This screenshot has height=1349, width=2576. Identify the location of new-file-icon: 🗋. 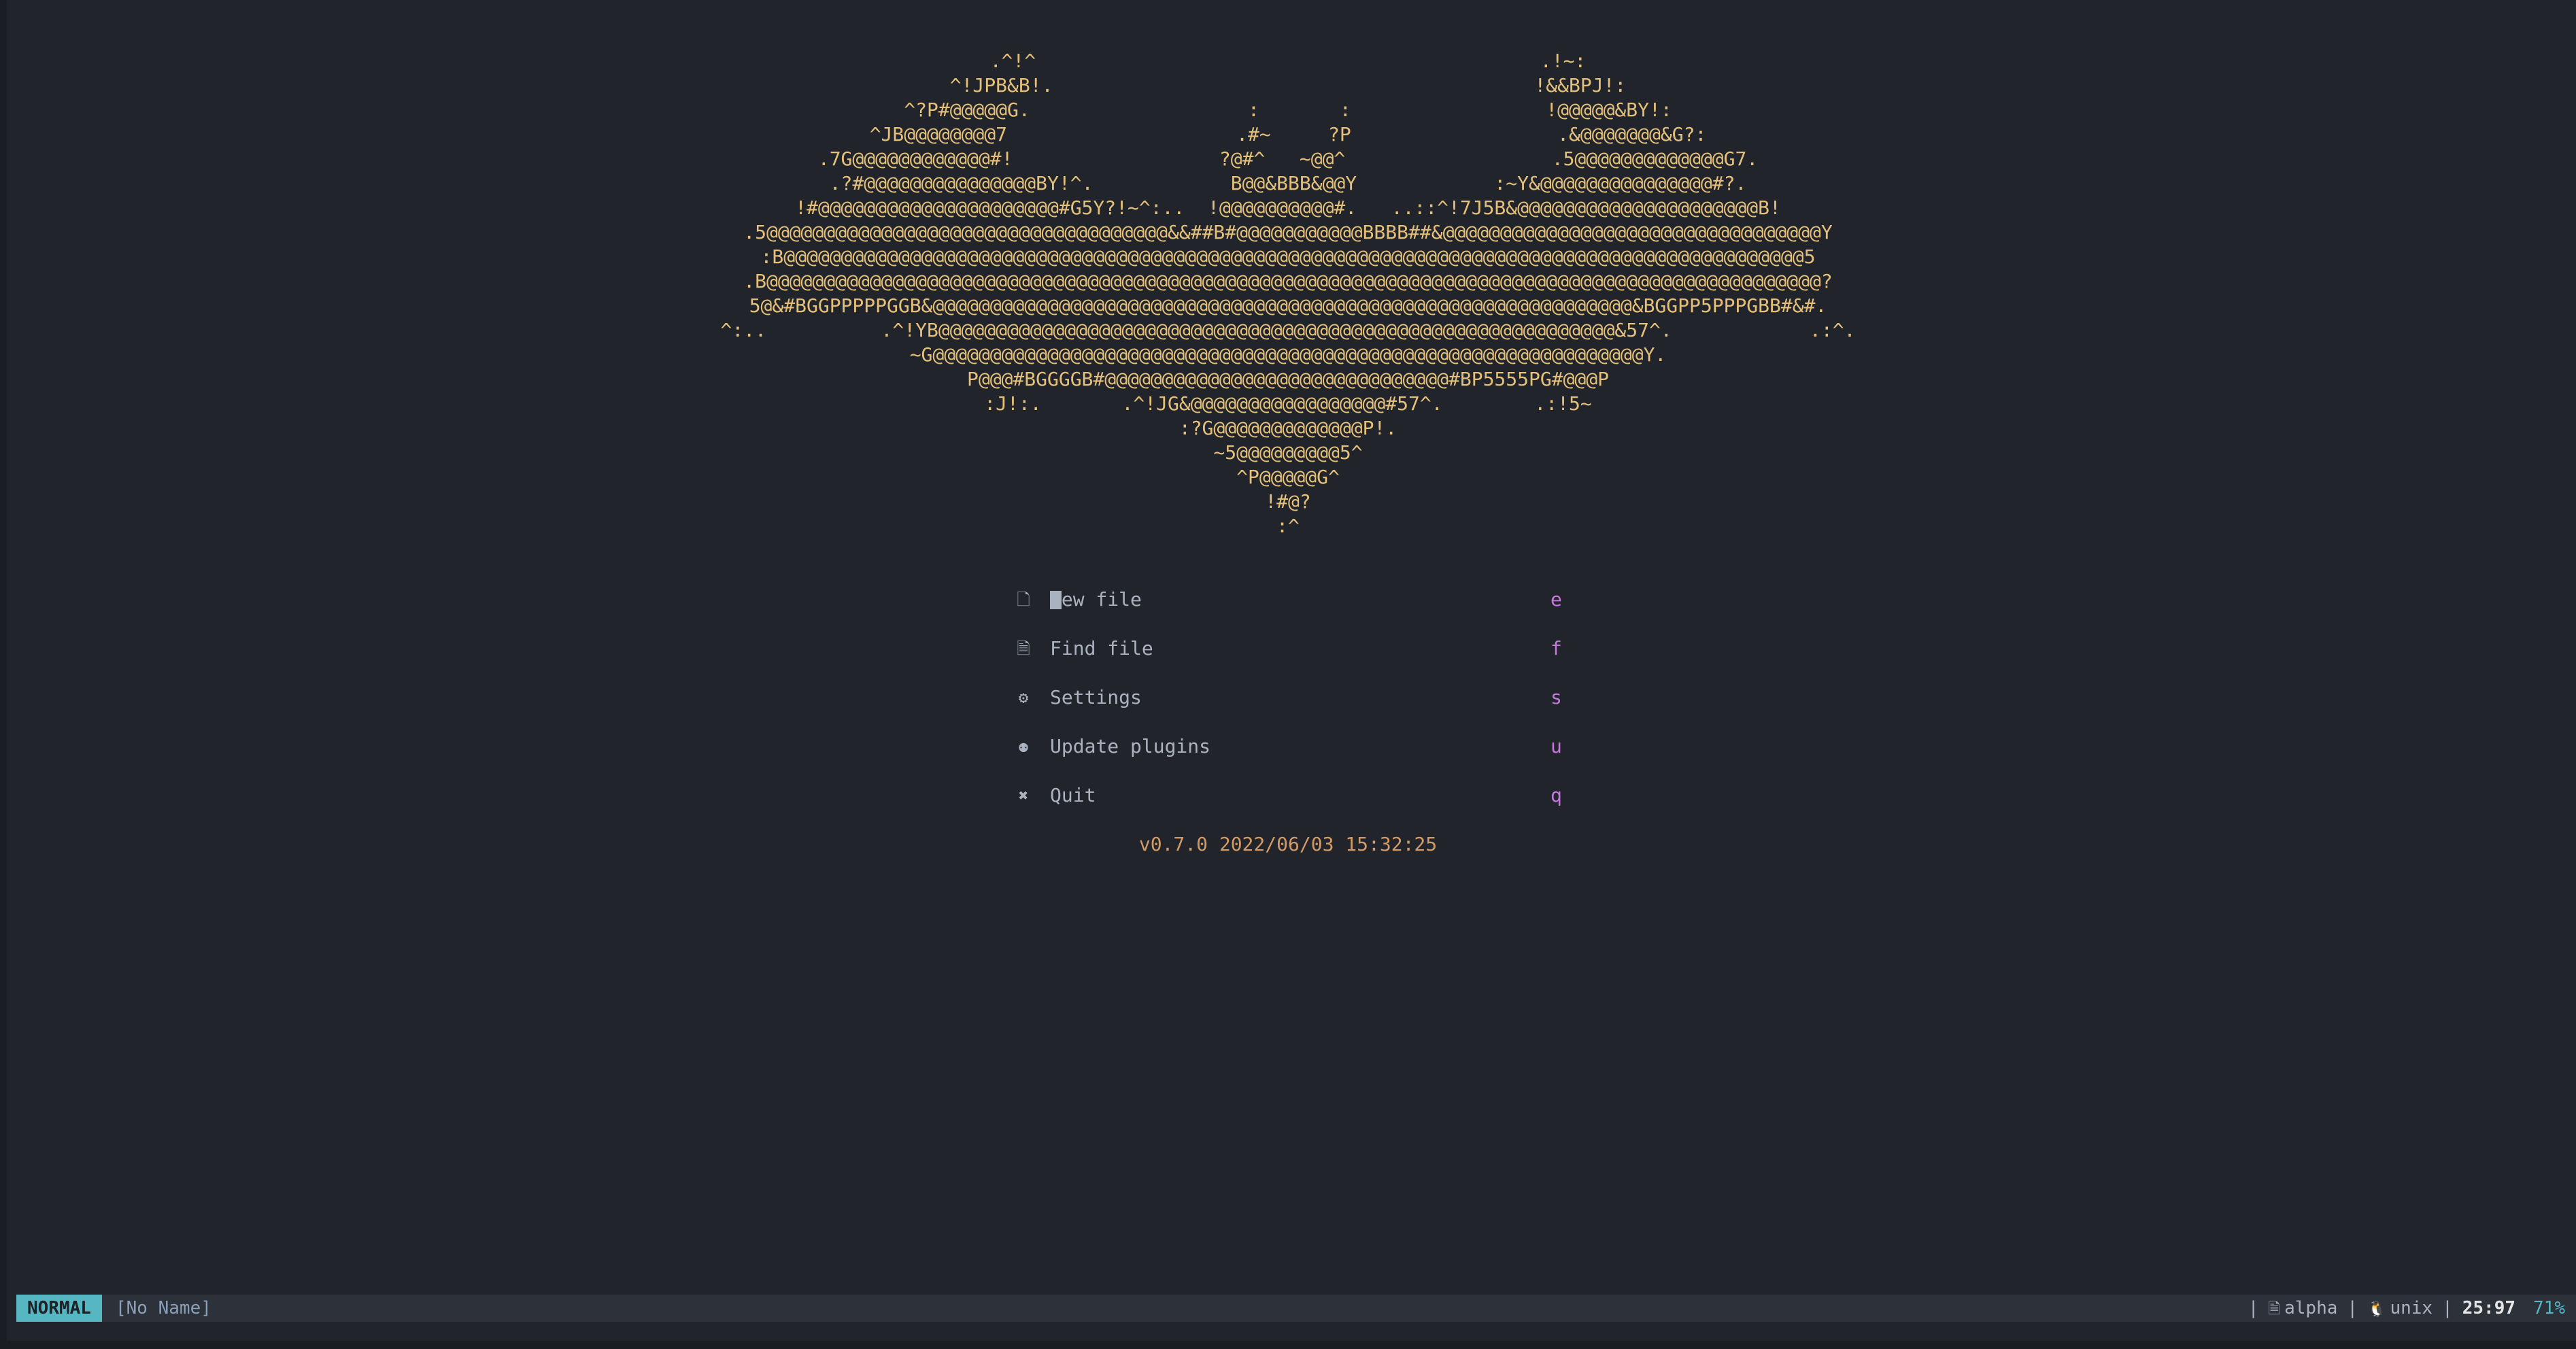
(1023, 599).